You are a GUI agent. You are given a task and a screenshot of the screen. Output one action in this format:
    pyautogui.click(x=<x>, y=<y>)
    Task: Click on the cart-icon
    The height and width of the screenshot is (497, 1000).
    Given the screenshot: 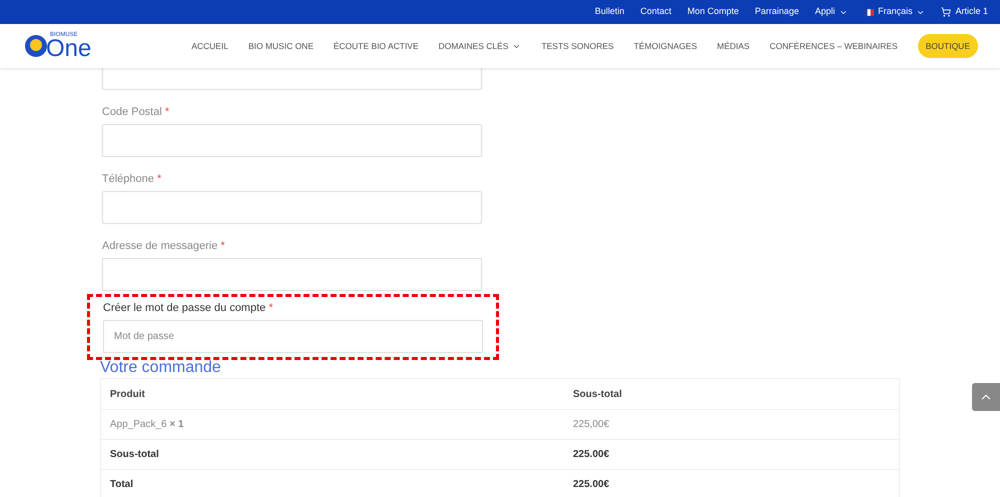 What is the action you would take?
    pyautogui.click(x=946, y=12)
    